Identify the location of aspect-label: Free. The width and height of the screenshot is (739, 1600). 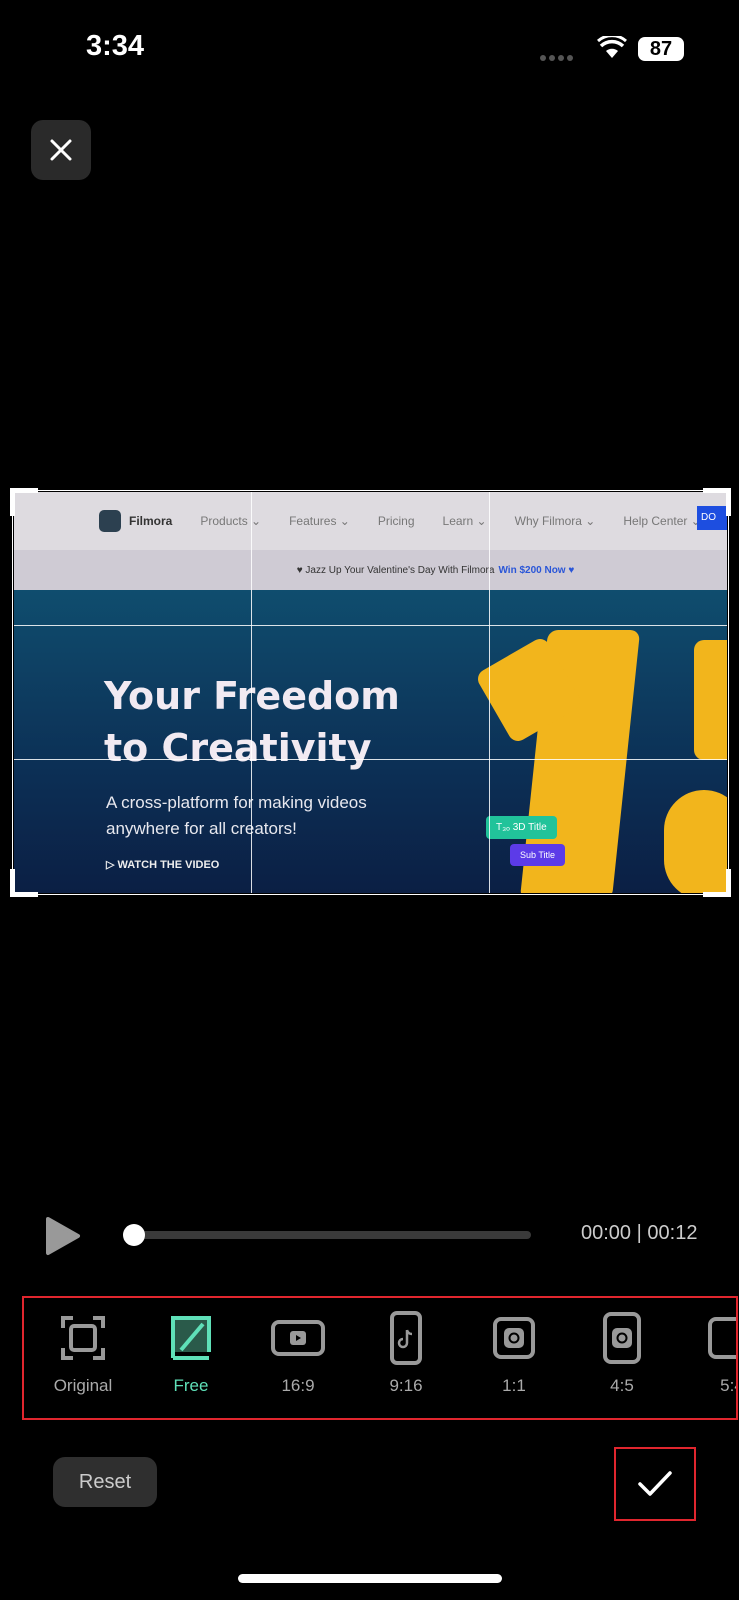
(191, 1385).